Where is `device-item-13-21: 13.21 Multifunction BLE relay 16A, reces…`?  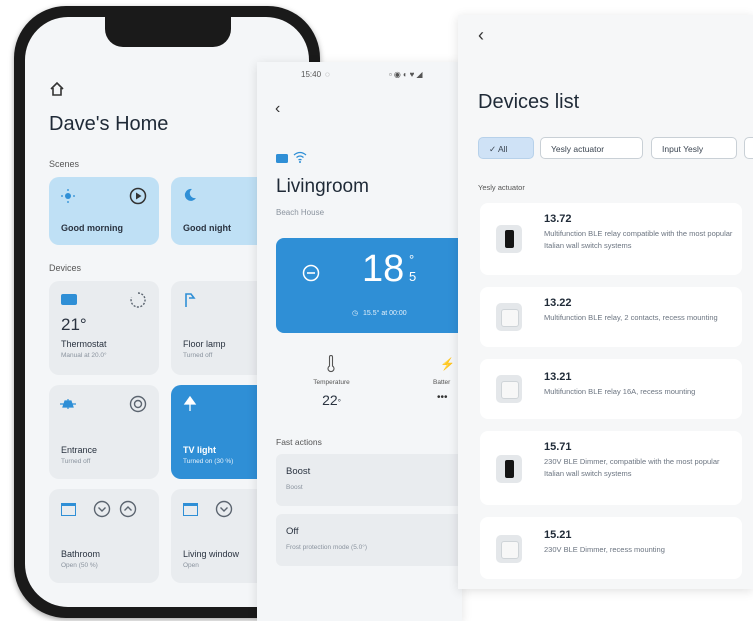
device-item-13-21: 13.21 Multifunction BLE relay 16A, reces… is located at coordinates (611, 389).